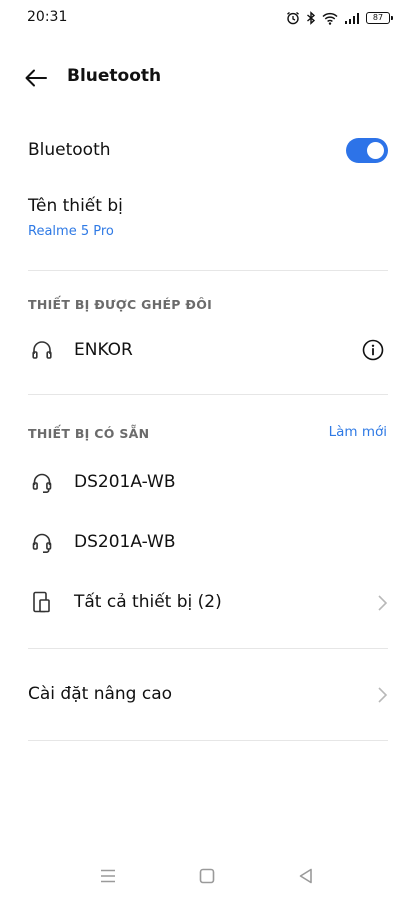  I want to click on status-icons: 87, so click(339, 18).